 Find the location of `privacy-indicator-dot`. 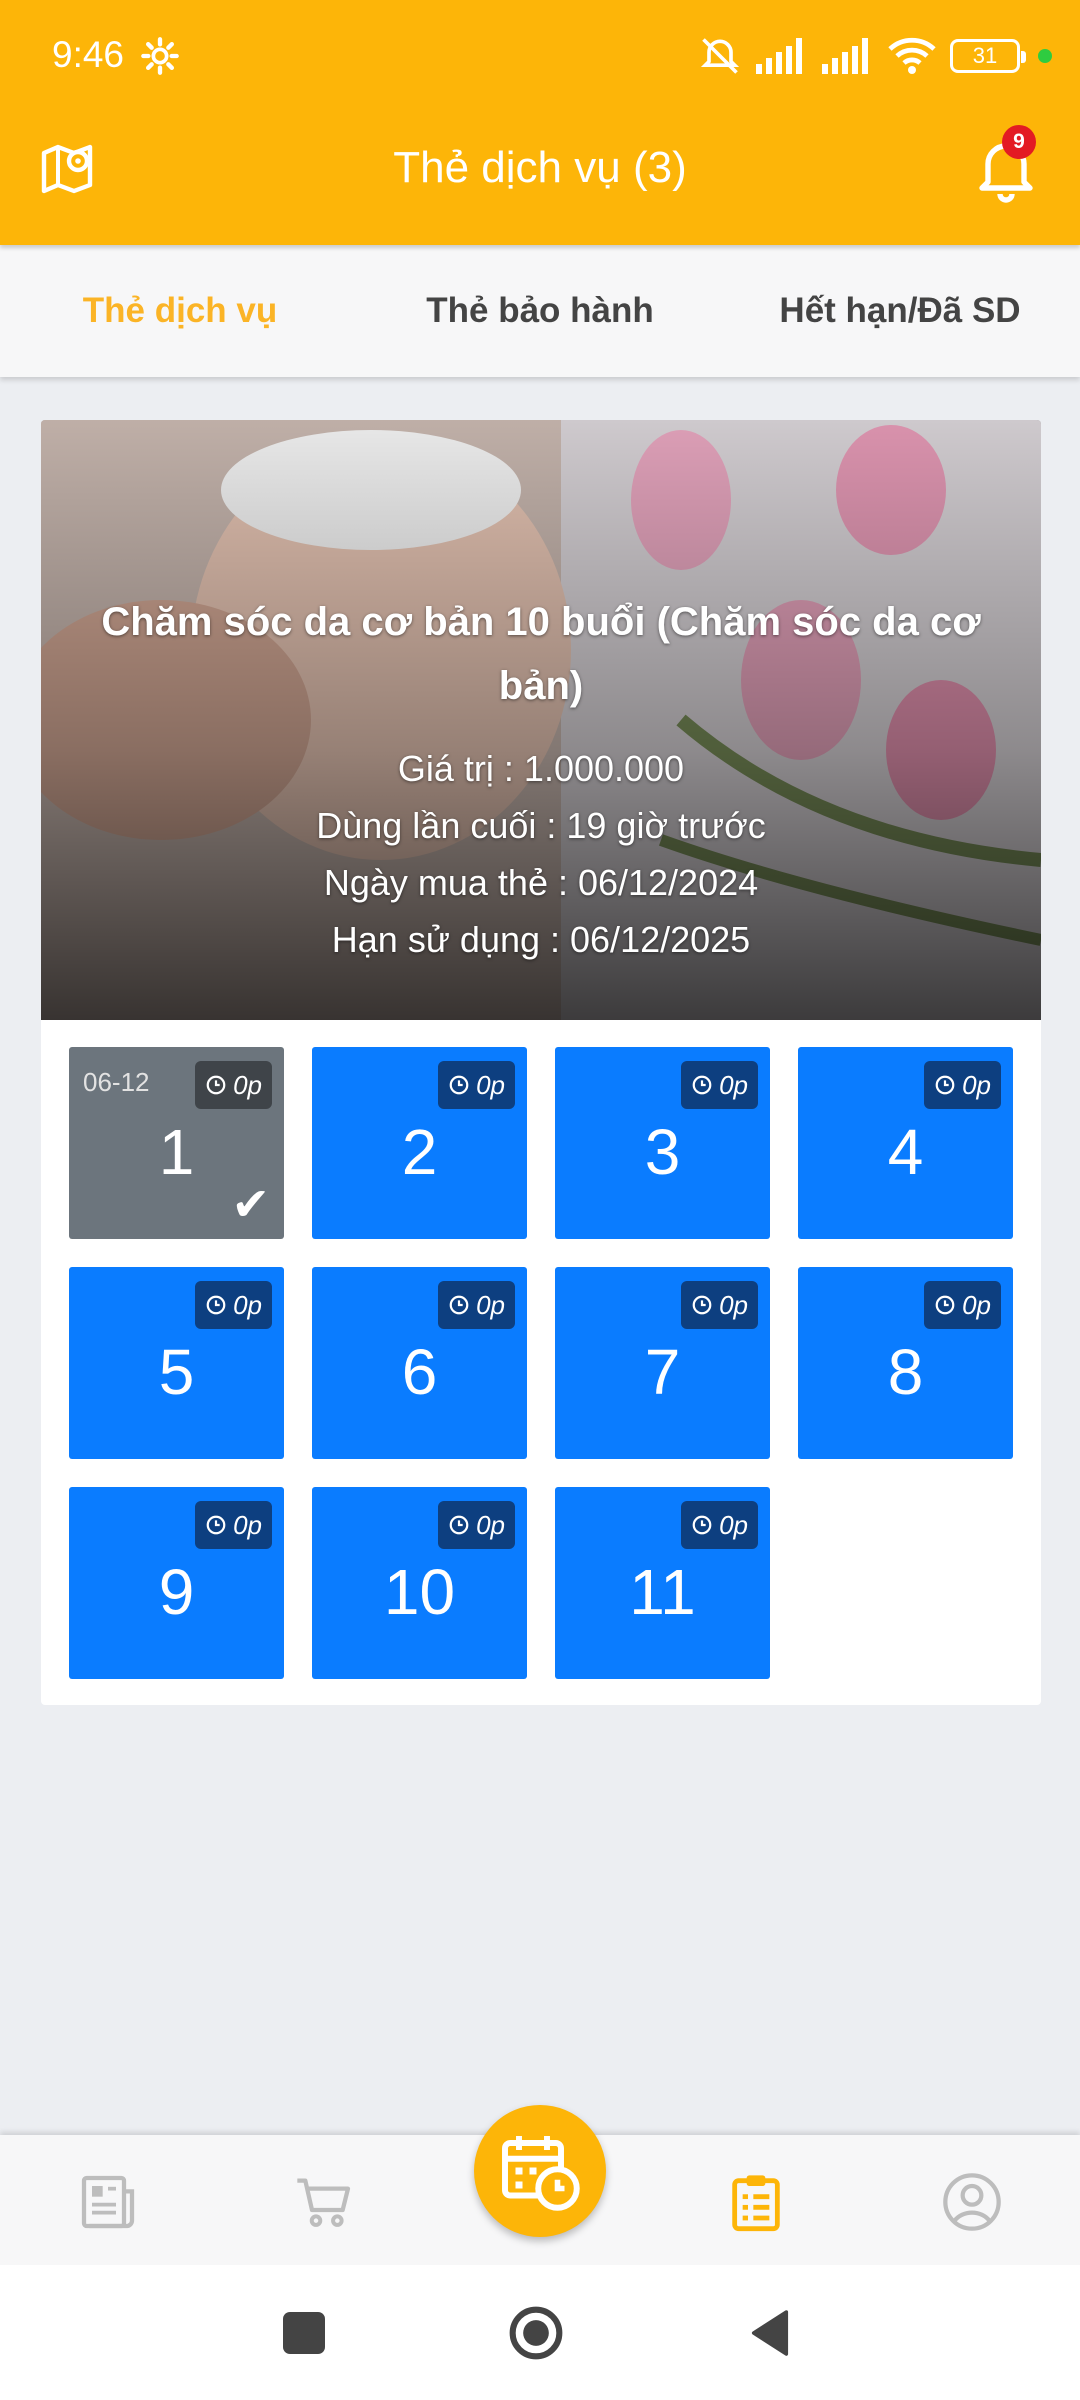

privacy-indicator-dot is located at coordinates (1045, 56).